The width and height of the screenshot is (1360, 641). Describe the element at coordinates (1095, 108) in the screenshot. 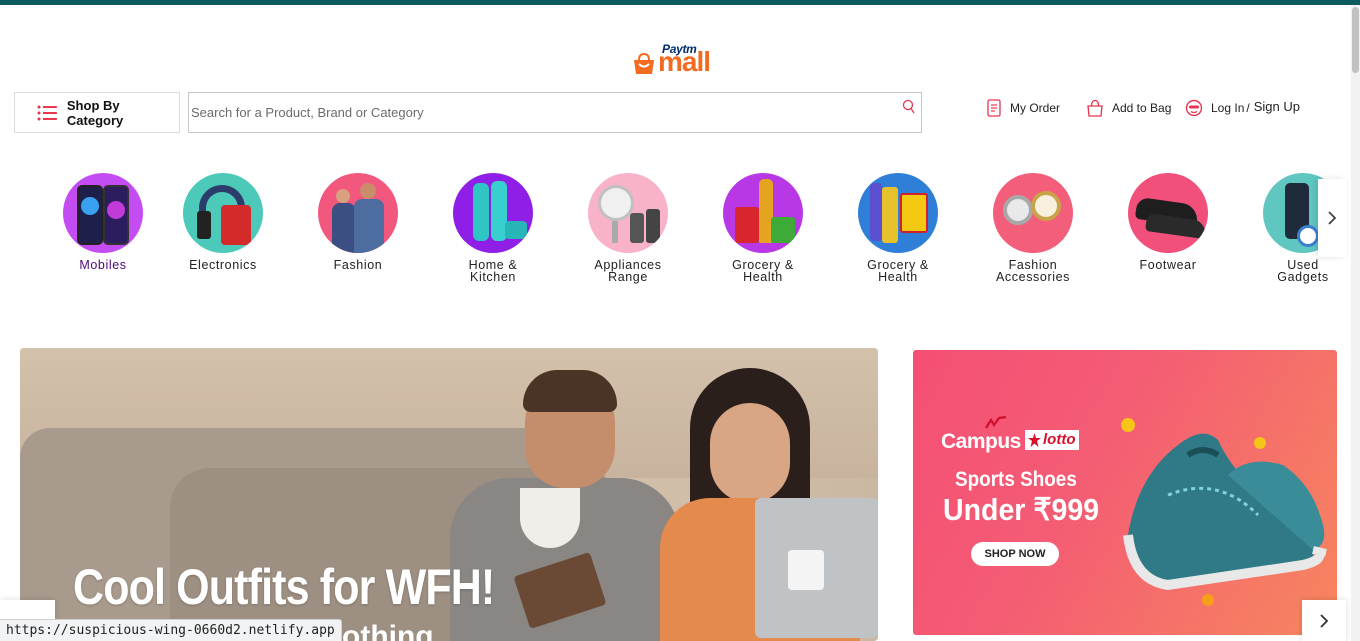

I see `shopping-bag-icon` at that location.